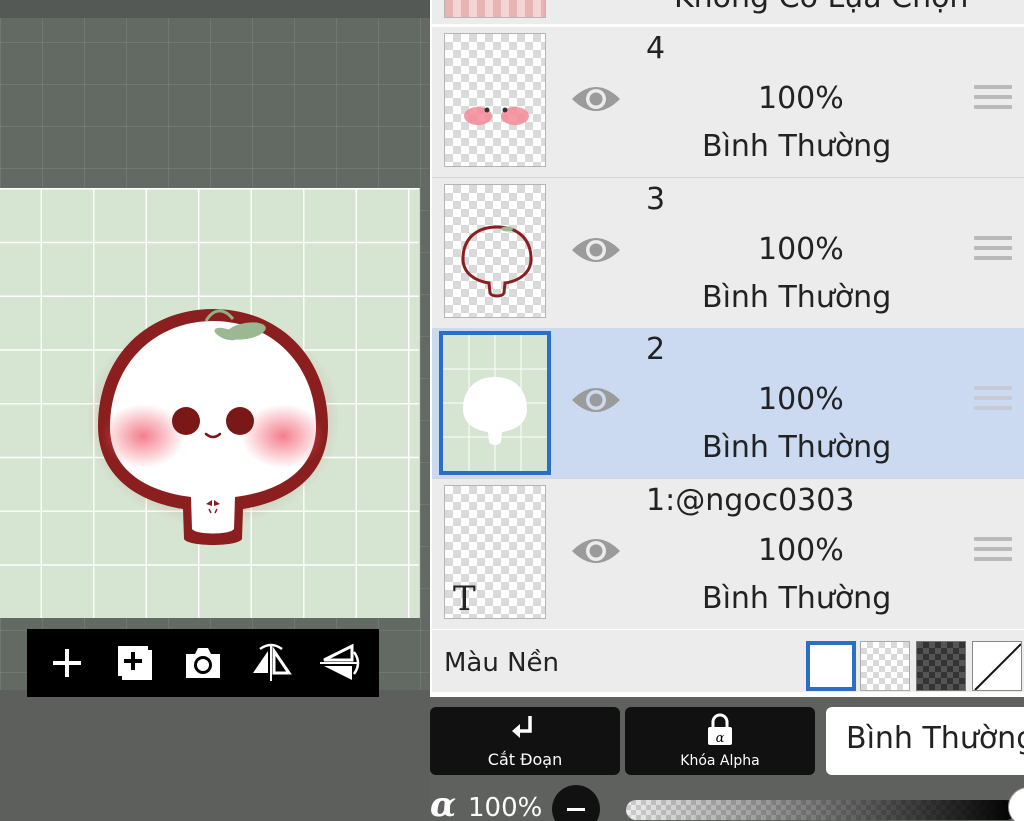 The width and height of the screenshot is (1024, 821). What do you see at coordinates (750, 500) in the screenshot?
I see `layer-name: 1:@ngoc0303` at bounding box center [750, 500].